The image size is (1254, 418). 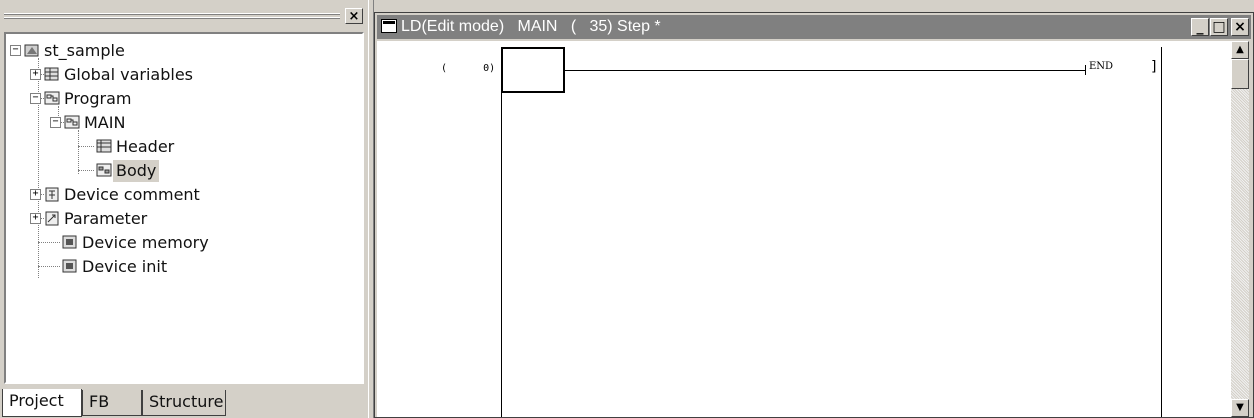 I want to click on tree-item-global-variables: + Global variables, so click(x=106, y=75).